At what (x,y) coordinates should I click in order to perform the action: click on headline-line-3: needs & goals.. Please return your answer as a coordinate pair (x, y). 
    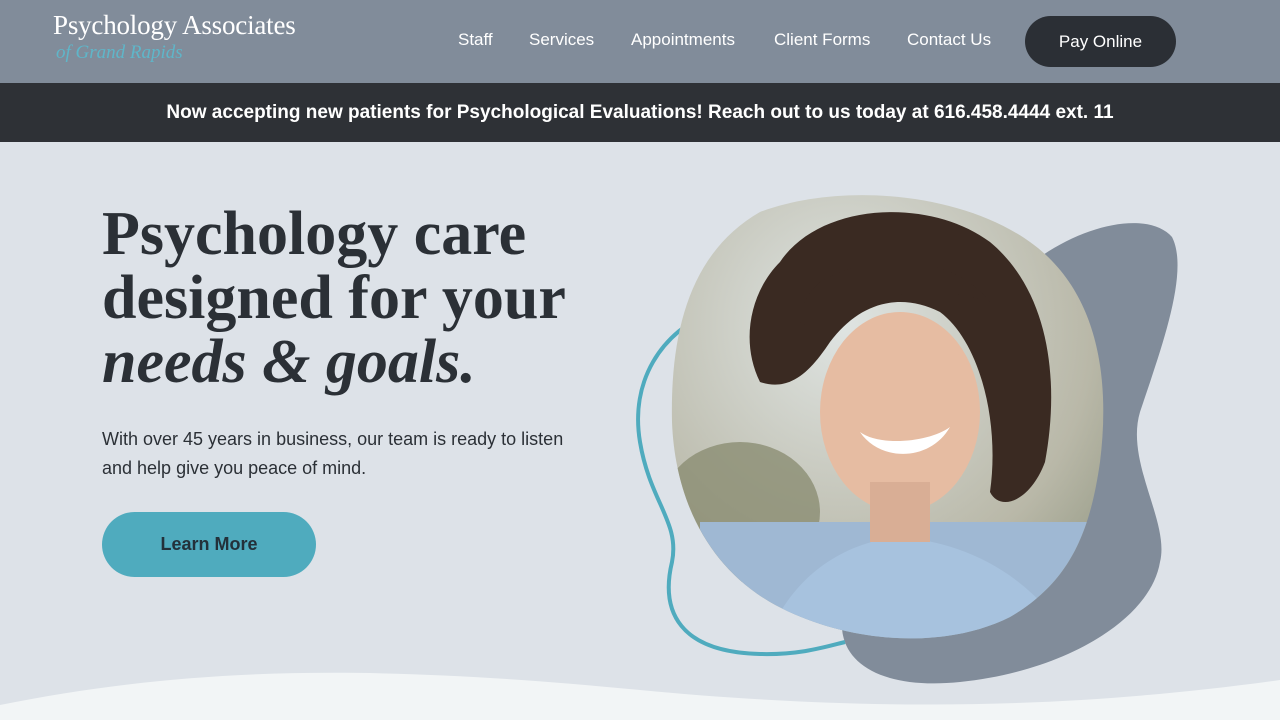
    Looking at the image, I should click on (289, 362).